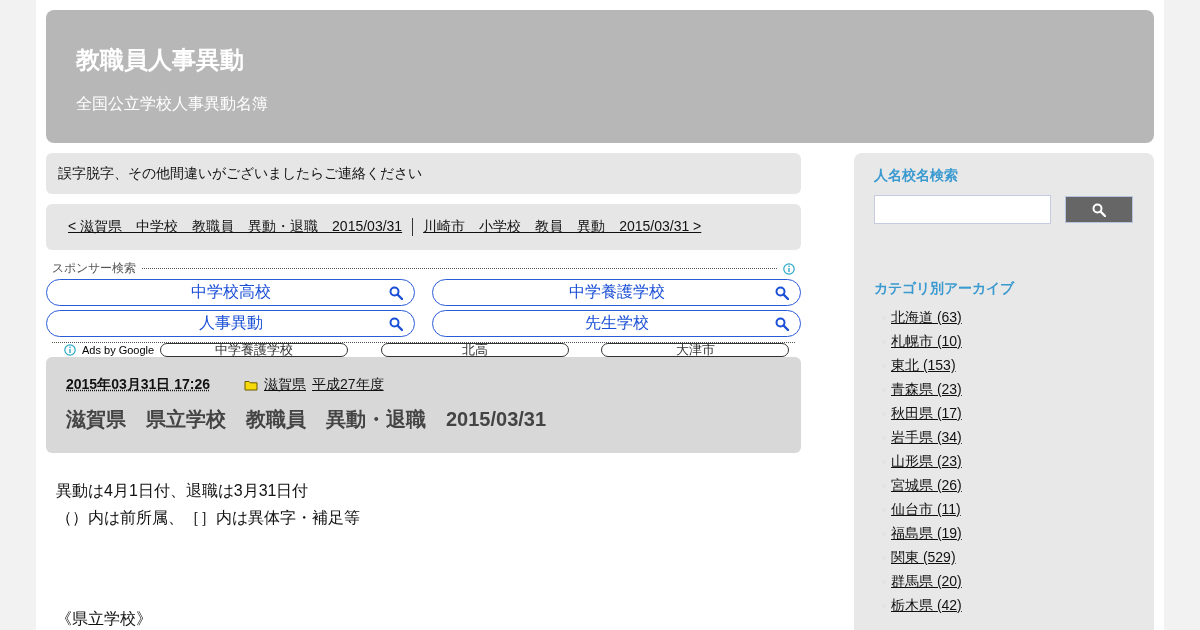 The width and height of the screenshot is (1200, 630). Describe the element at coordinates (926, 534) in the screenshot. I see `category-link: 福島県 (19)` at that location.